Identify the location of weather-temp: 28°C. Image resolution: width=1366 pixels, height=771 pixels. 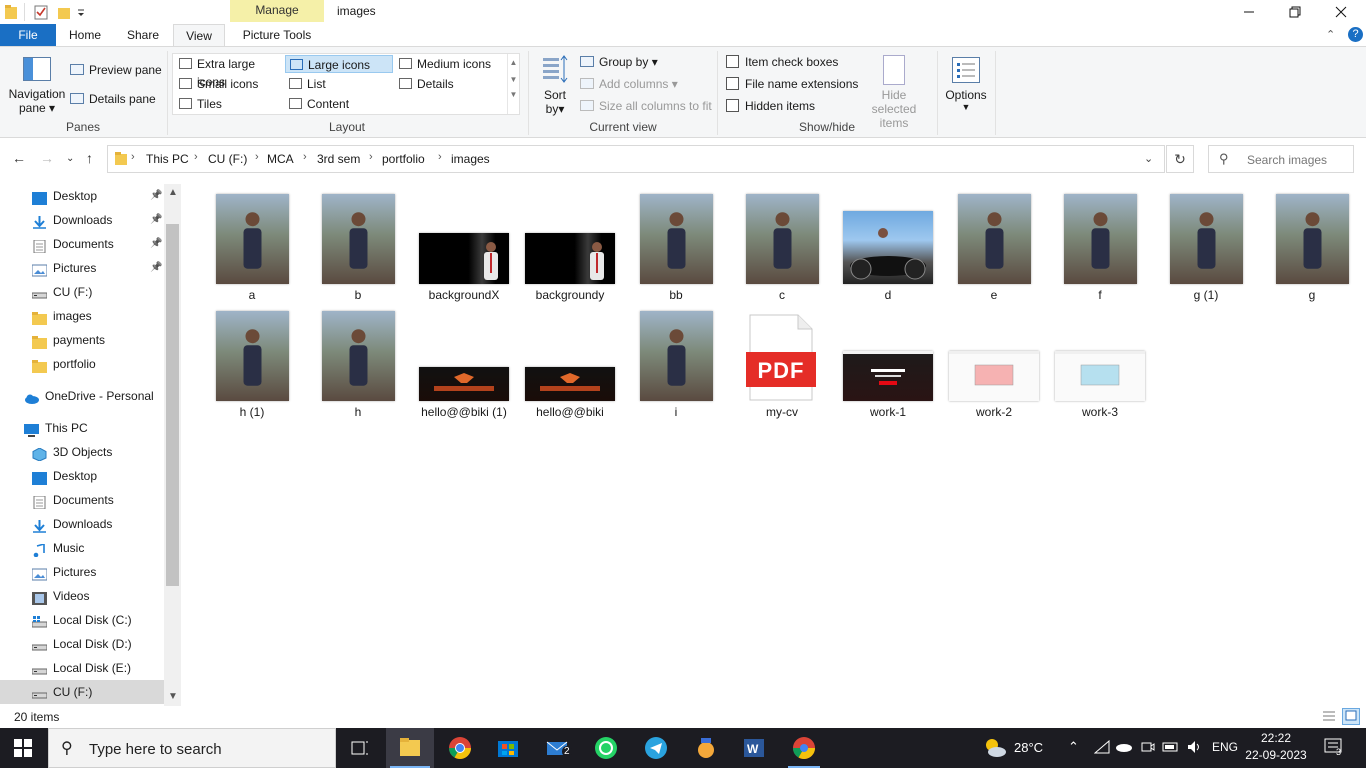
(1028, 747).